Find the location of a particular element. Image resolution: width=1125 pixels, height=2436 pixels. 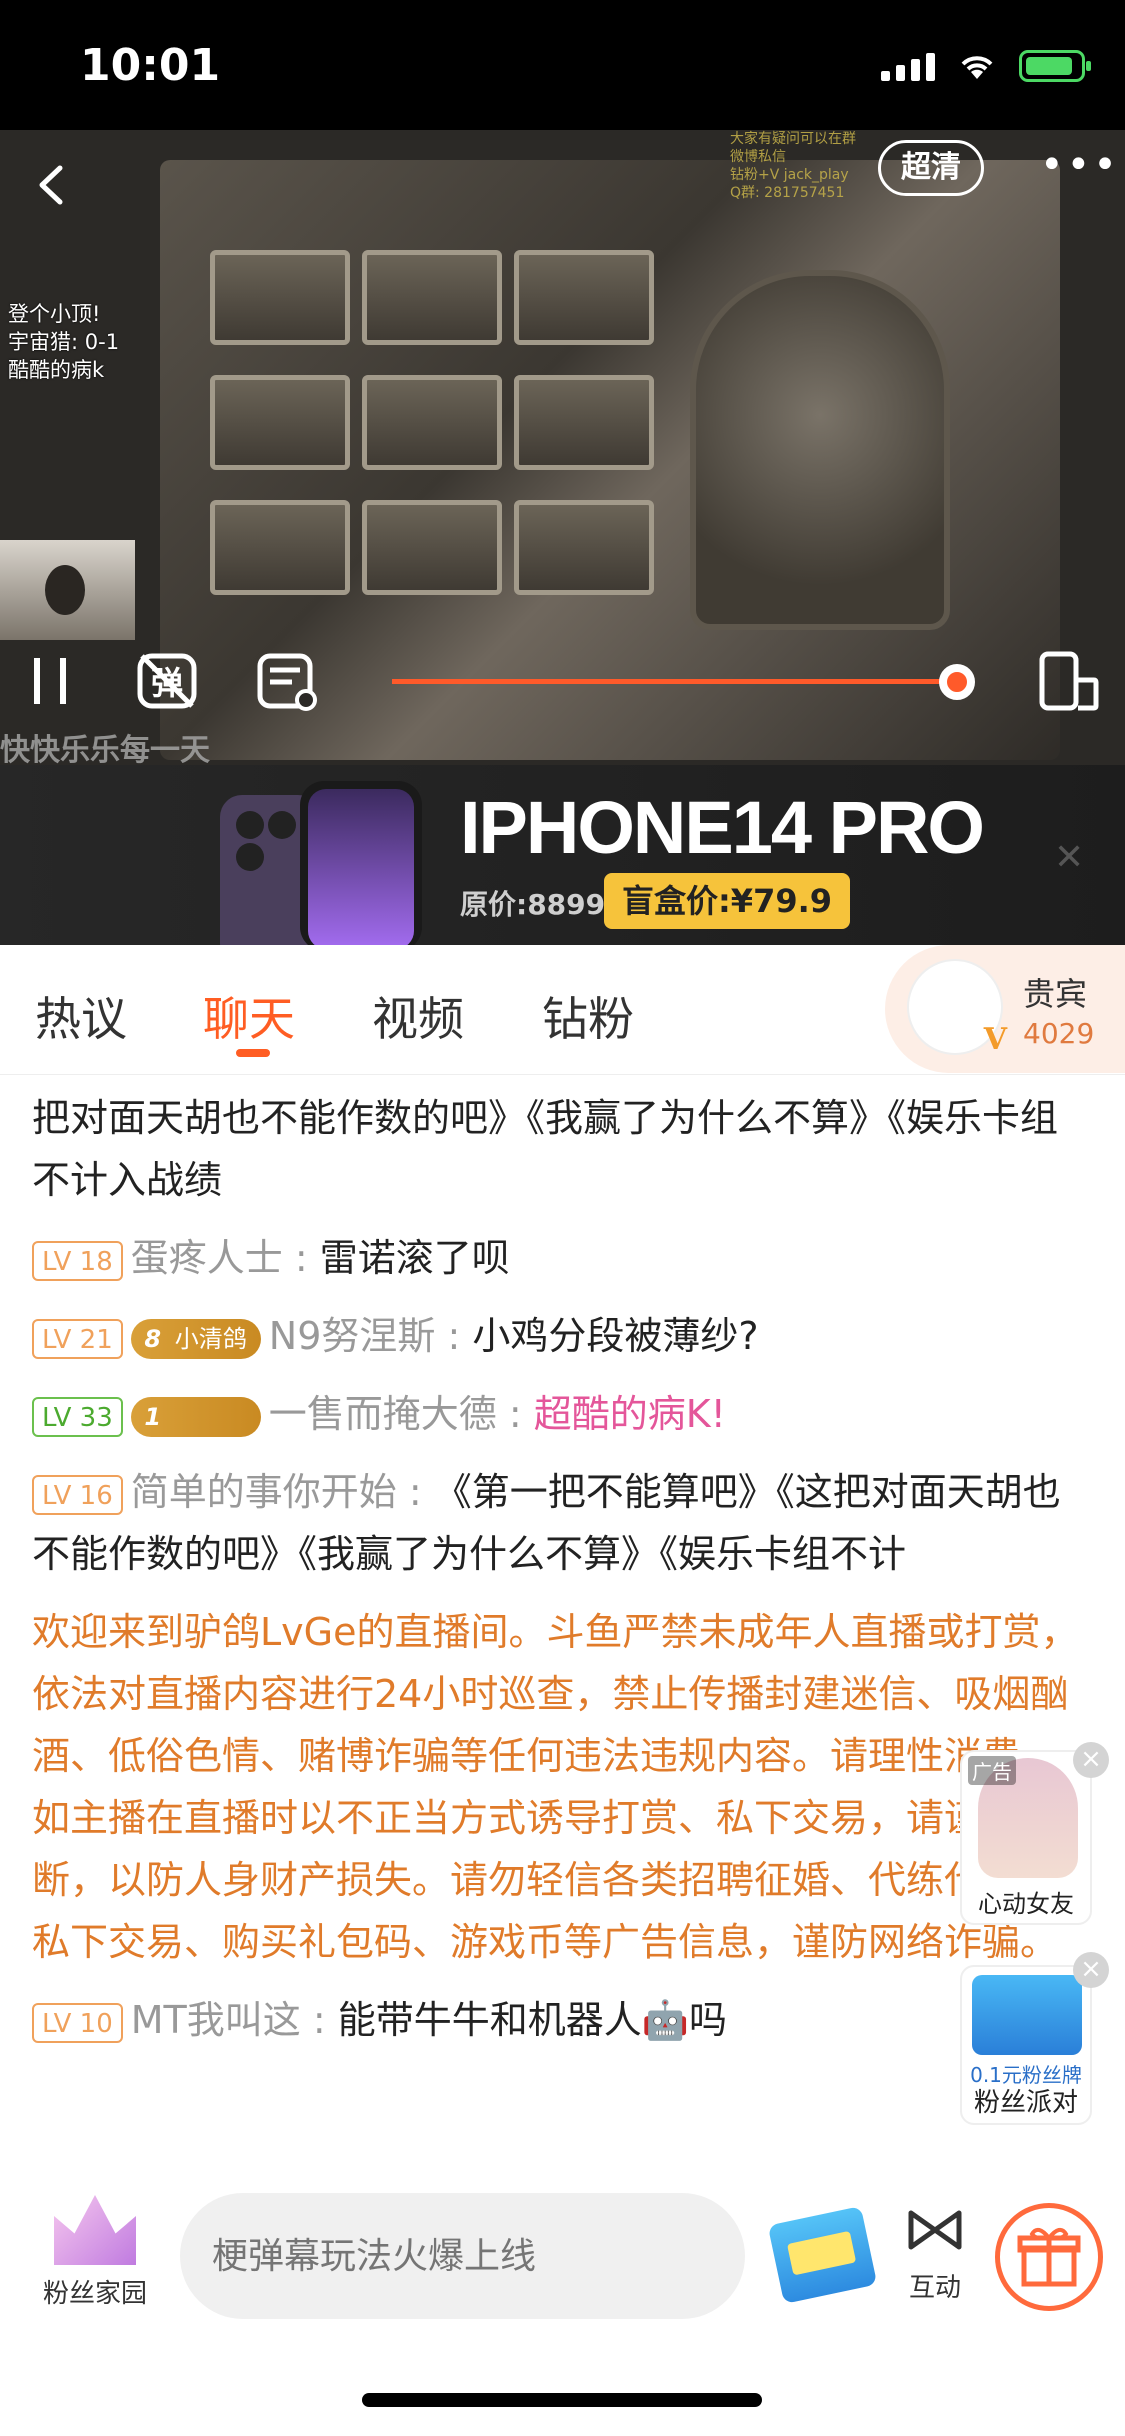

note-line: 微博私信 is located at coordinates (758, 157).